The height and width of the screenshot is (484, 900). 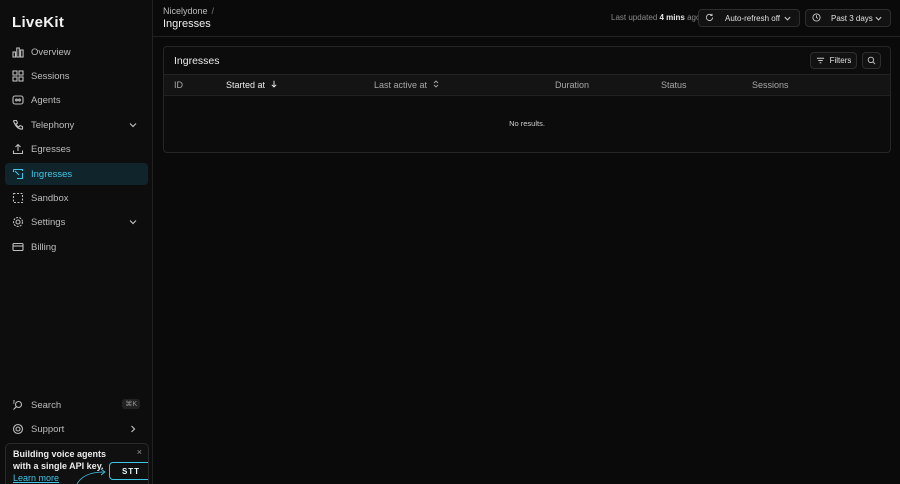 What do you see at coordinates (852, 18) in the screenshot?
I see `time-range-label: Past 3 days` at bounding box center [852, 18].